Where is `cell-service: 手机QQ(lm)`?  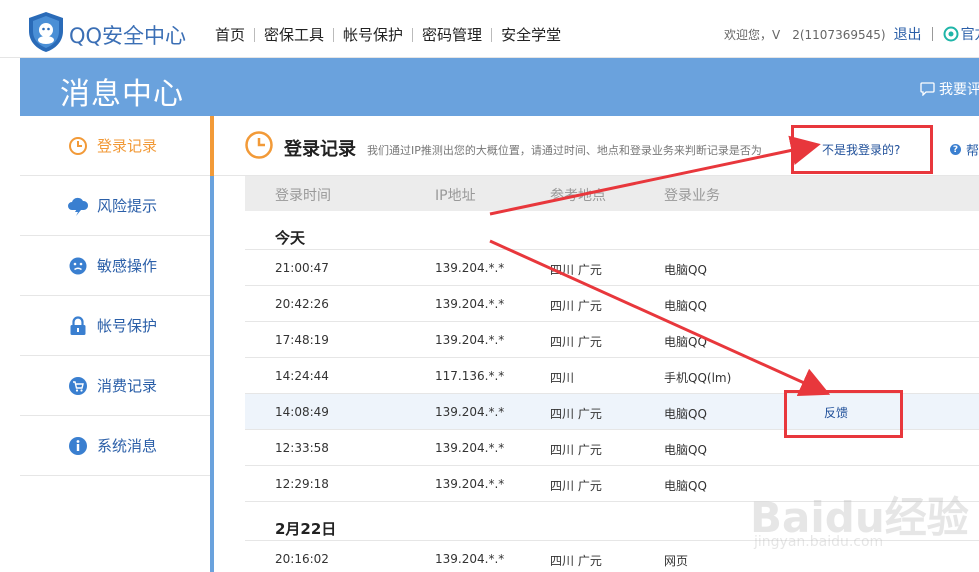 cell-service: 手机QQ(lm) is located at coordinates (698, 378).